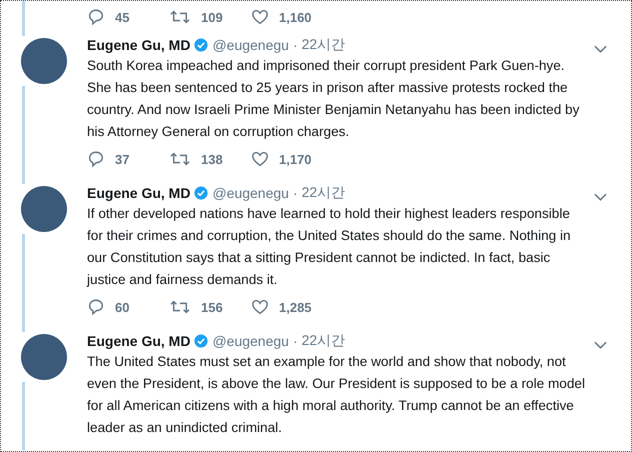  What do you see at coordinates (295, 307) in the screenshot?
I see `like-count: 1,285` at bounding box center [295, 307].